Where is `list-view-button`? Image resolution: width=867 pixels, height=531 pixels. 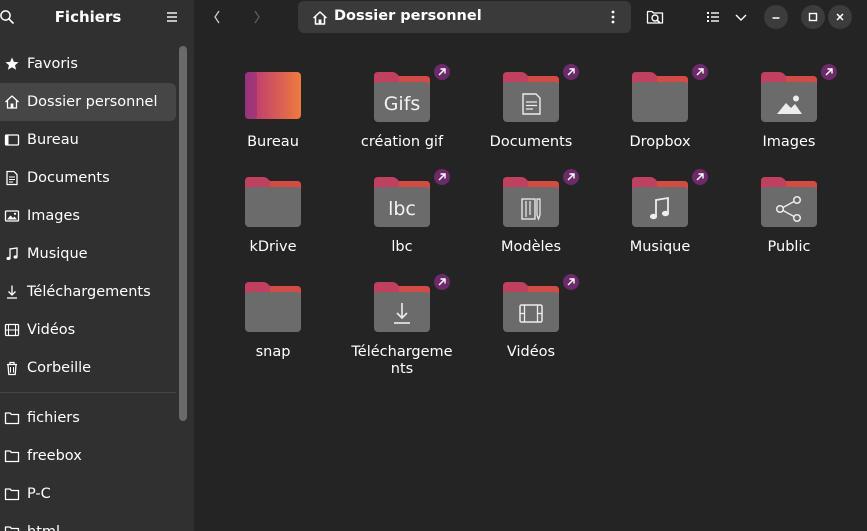
list-view-button is located at coordinates (713, 17).